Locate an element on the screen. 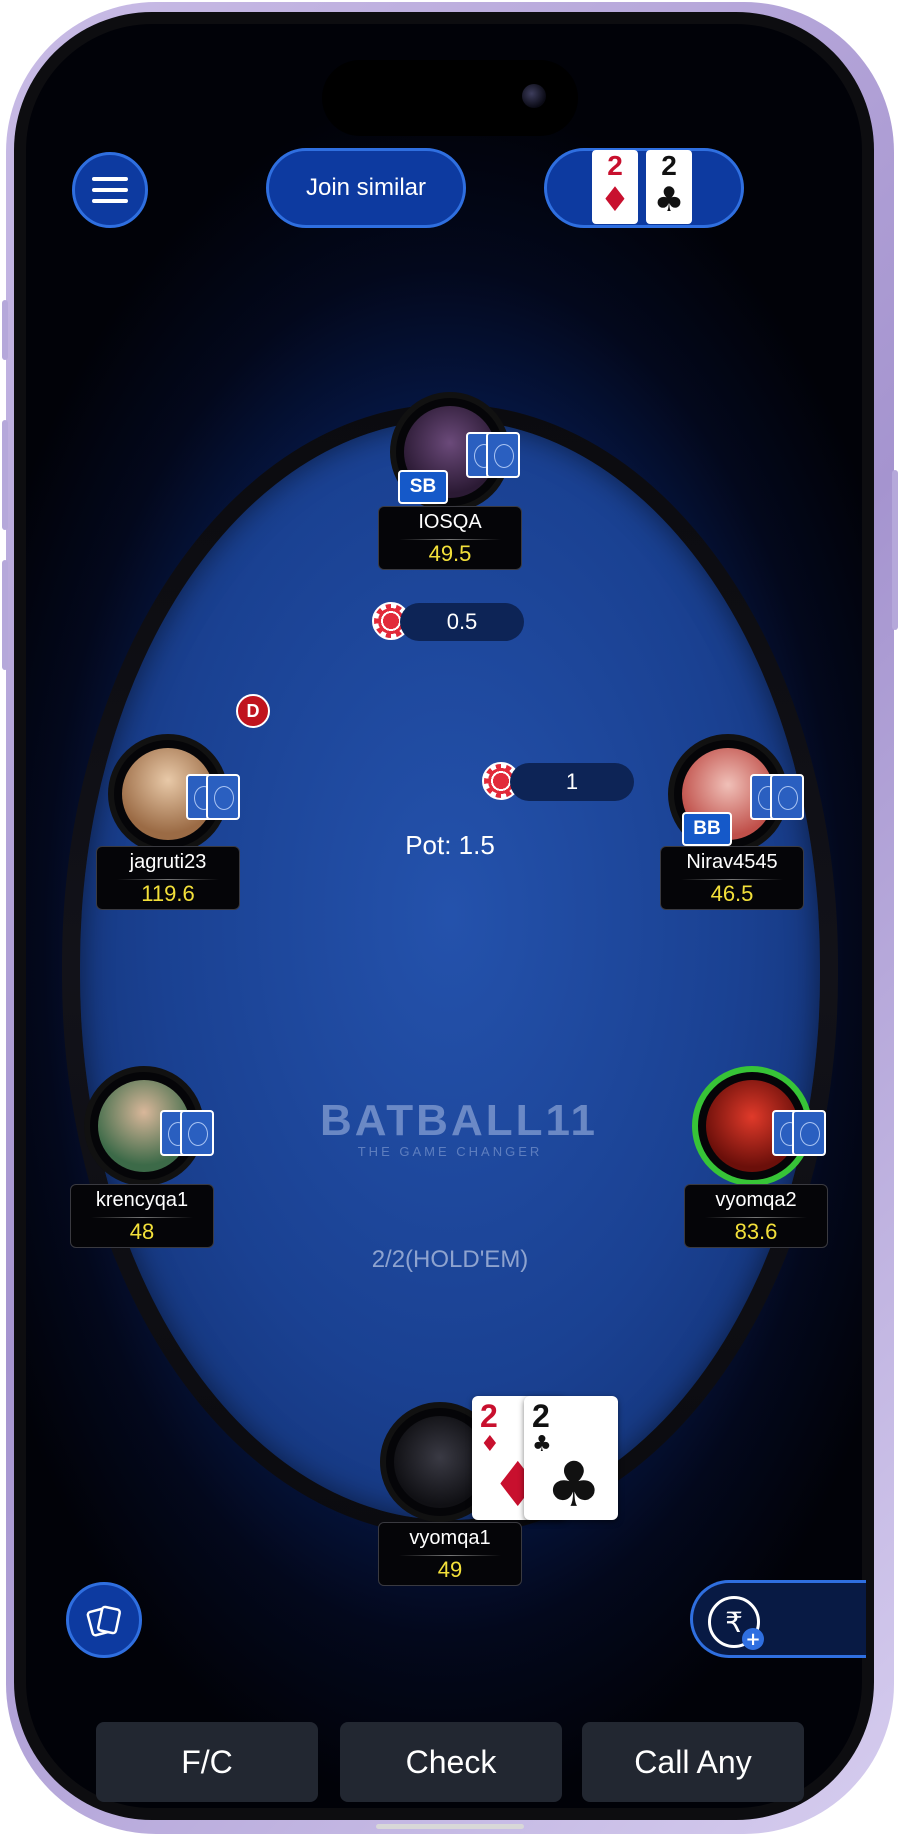  player-name: jagruti23 is located at coordinates (168, 862).